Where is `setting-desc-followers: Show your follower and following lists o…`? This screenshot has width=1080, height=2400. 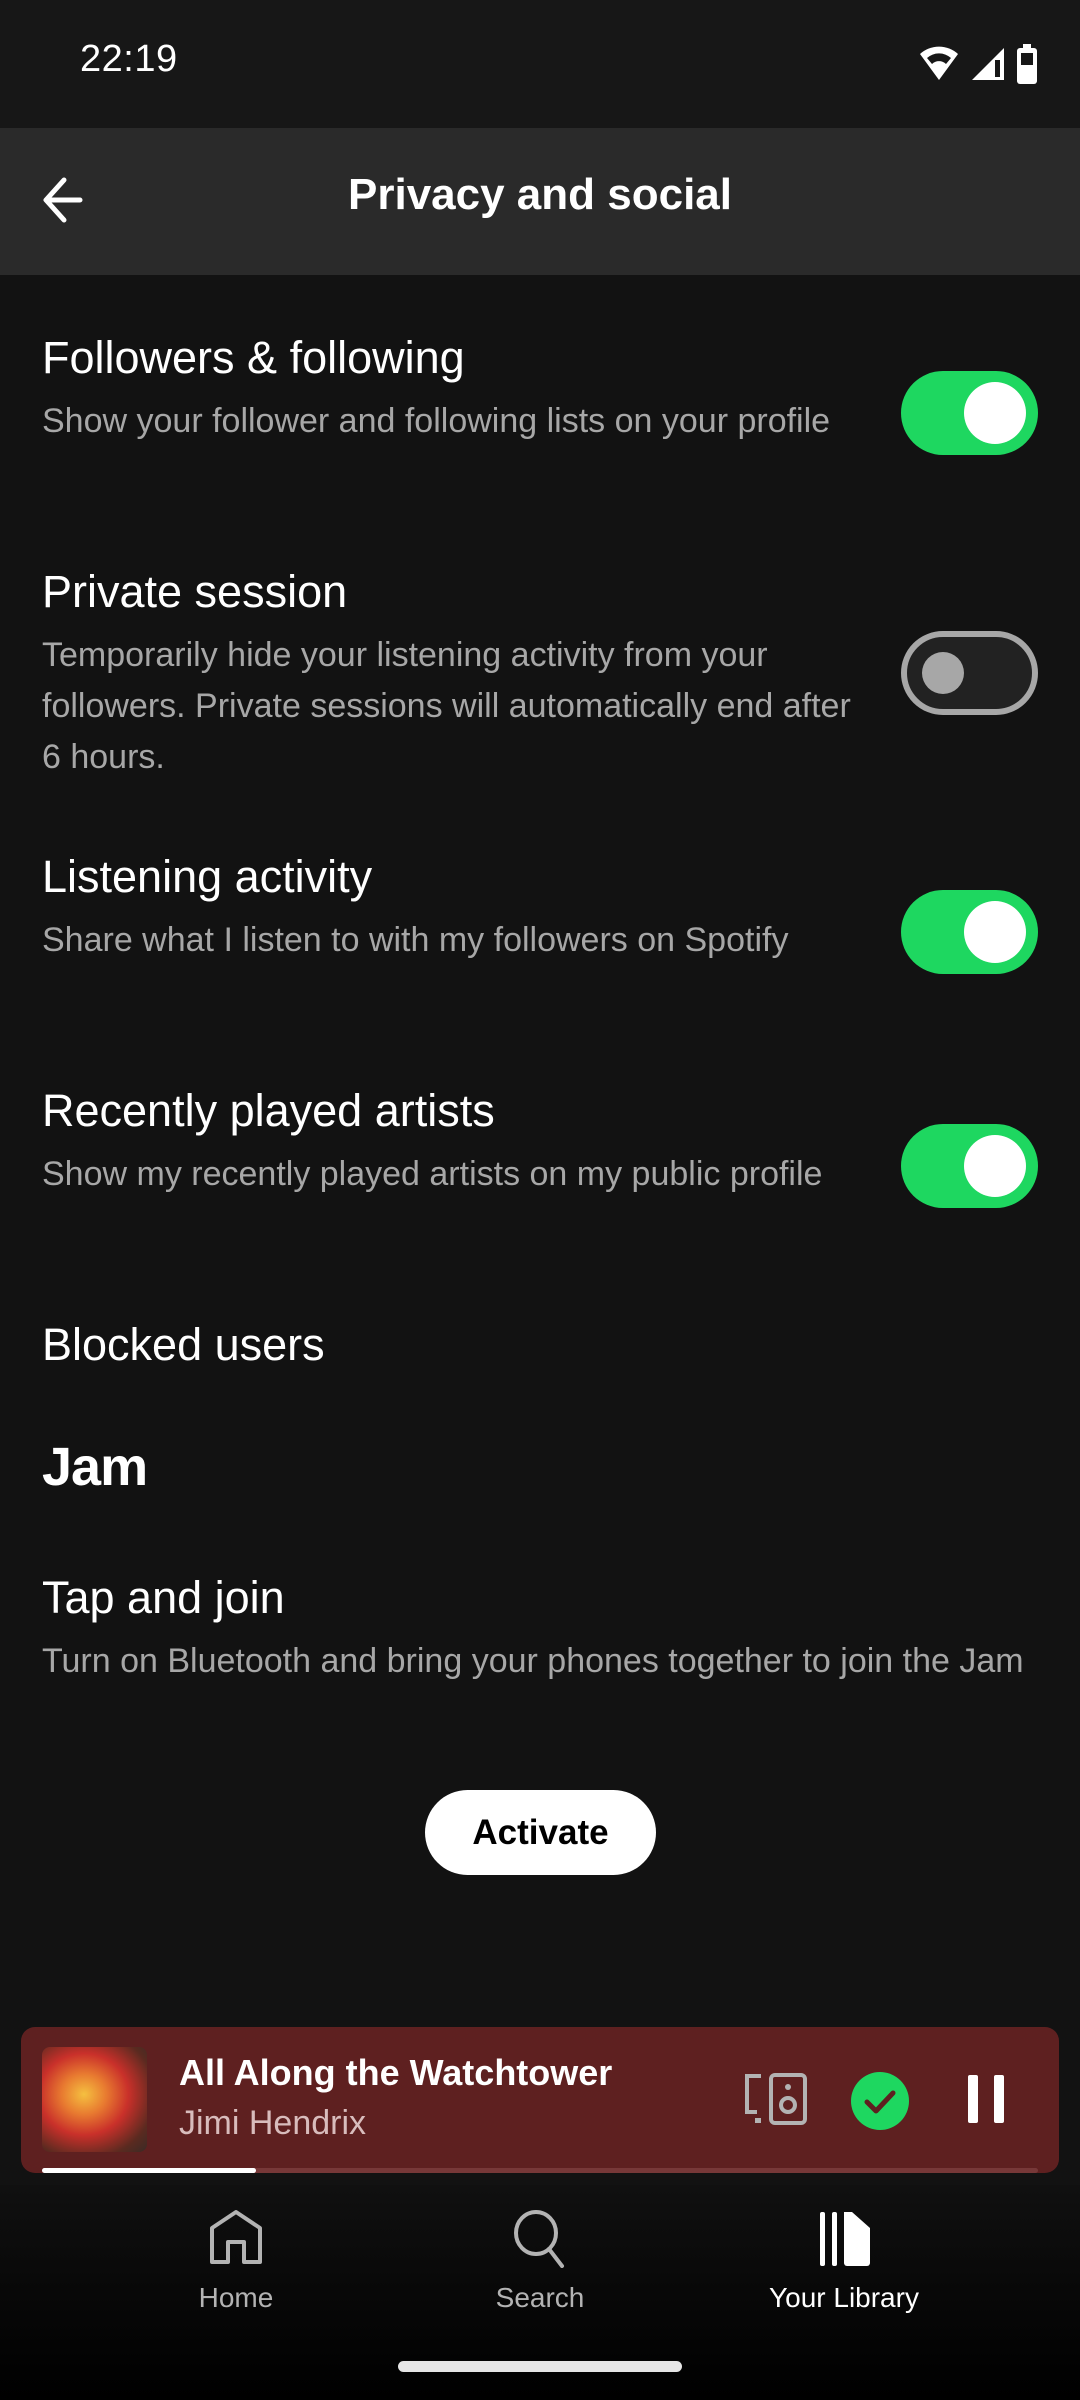 setting-desc-followers: Show your follower and following lists o… is located at coordinates (436, 421).